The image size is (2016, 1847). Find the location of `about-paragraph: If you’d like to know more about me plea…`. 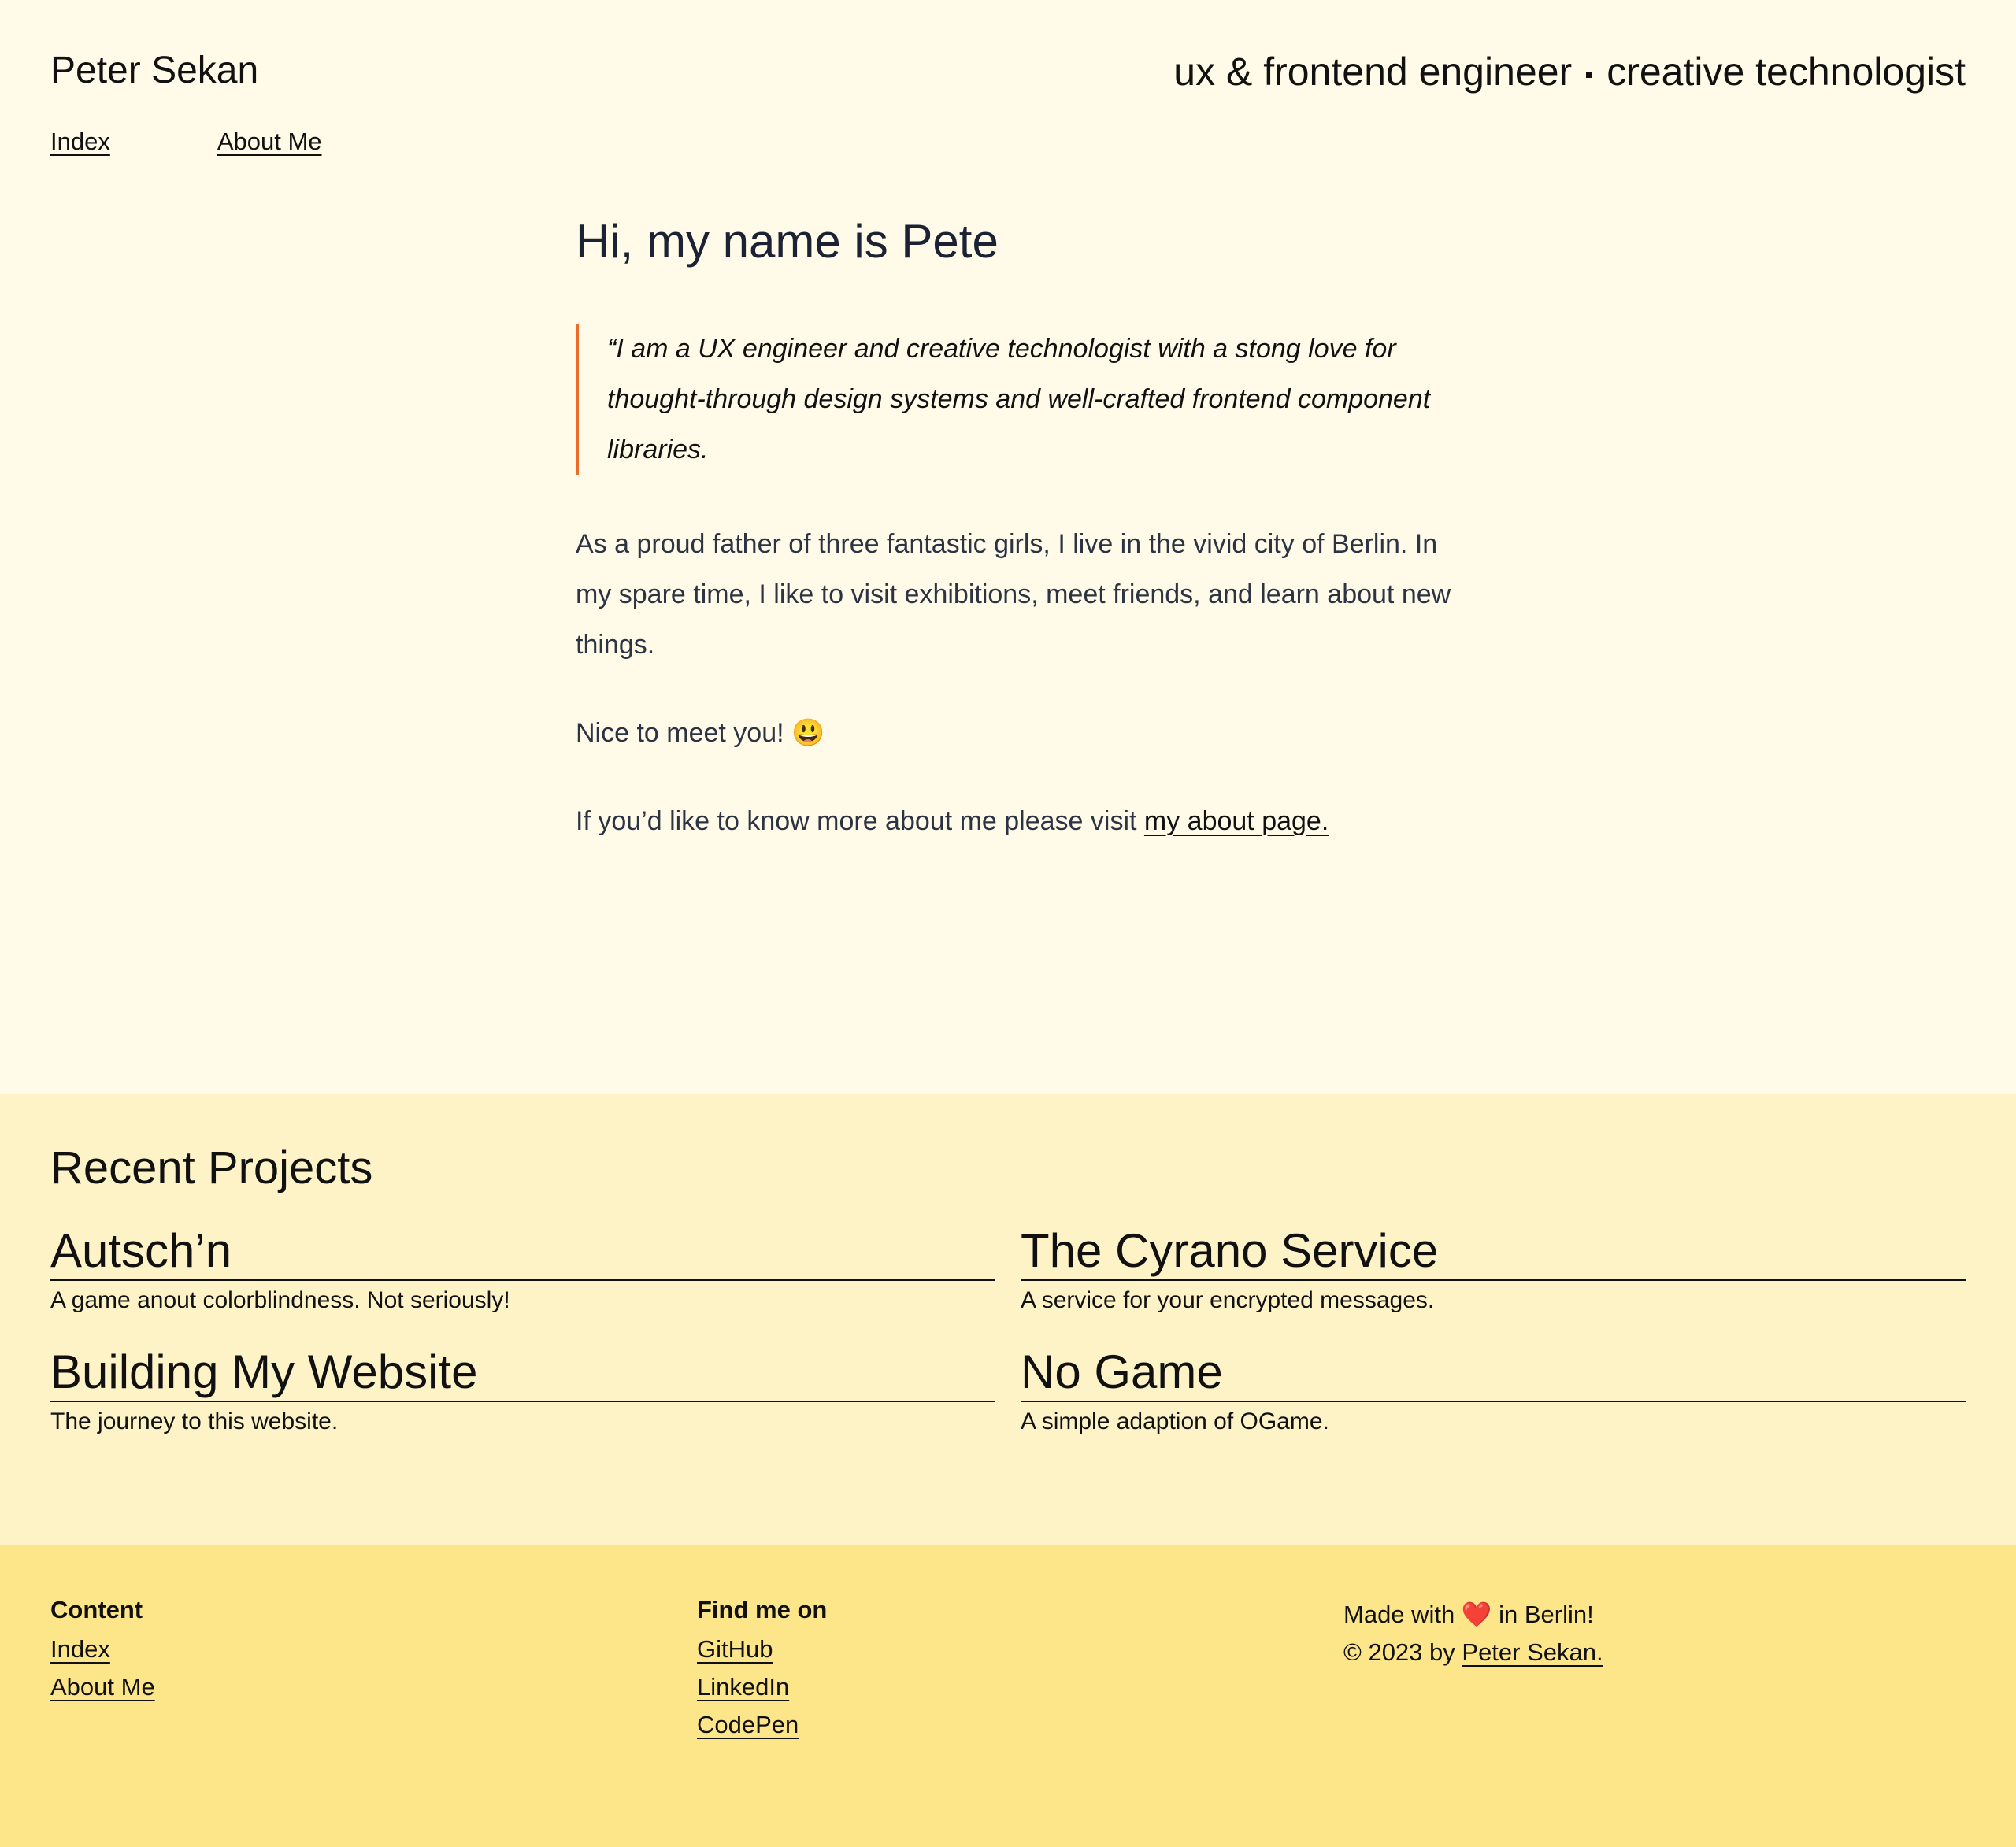

about-paragraph: If you’d like to know more about me plea… is located at coordinates (1017, 821).